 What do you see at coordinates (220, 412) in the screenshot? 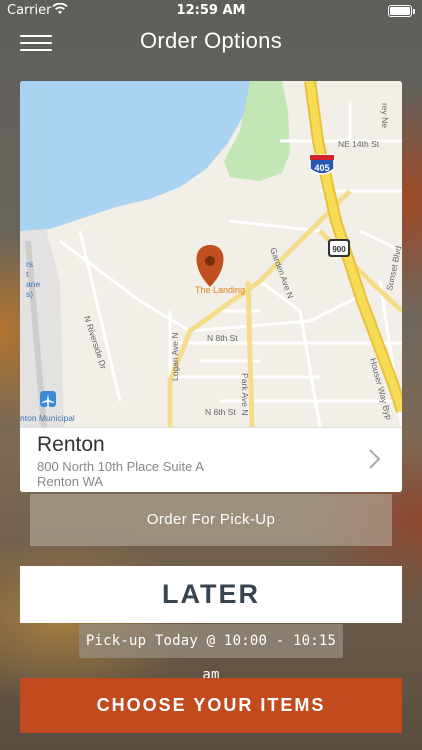
I see `map-label-n6th: N 6th St` at bounding box center [220, 412].